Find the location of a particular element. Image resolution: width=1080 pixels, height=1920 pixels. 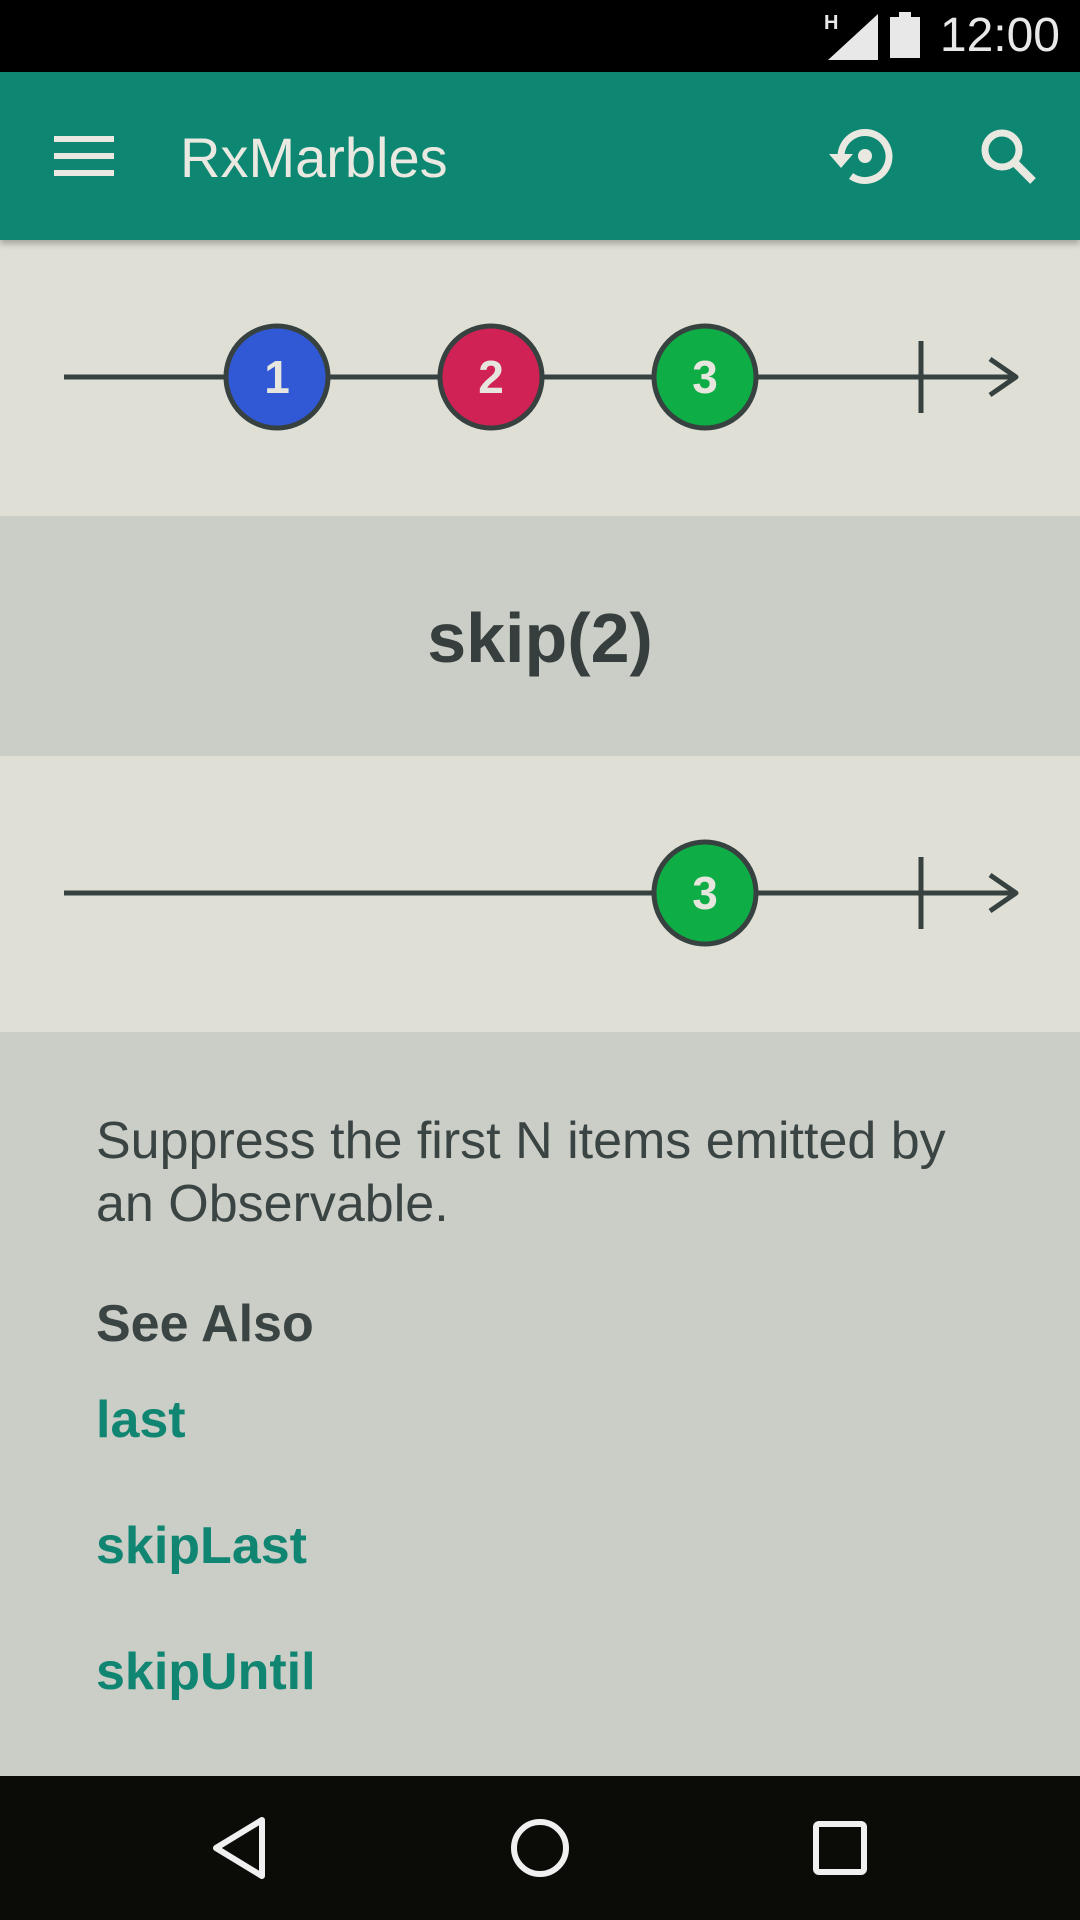

signal-icon is located at coordinates (853, 37).